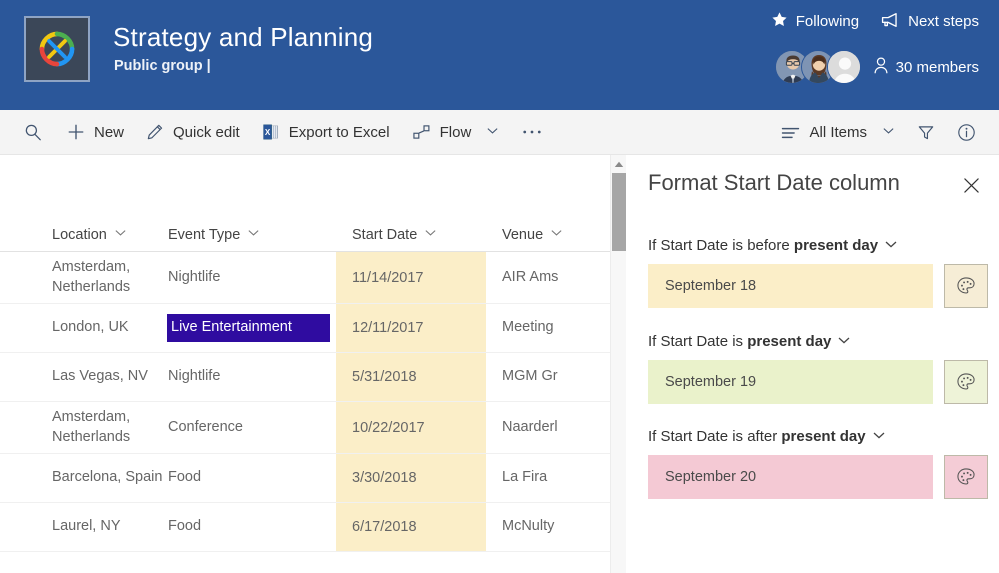 This screenshot has height=573, width=999. What do you see at coordinates (971, 185) in the screenshot?
I see `close-icon` at bounding box center [971, 185].